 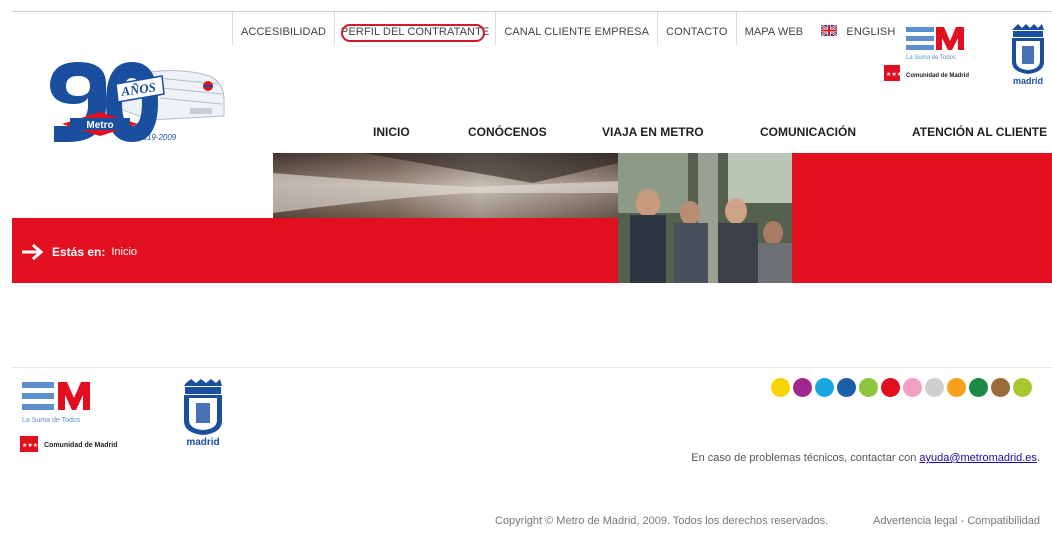 I want to click on legal-links: Advertencia legal - Compatibilidad, so click(x=956, y=521).